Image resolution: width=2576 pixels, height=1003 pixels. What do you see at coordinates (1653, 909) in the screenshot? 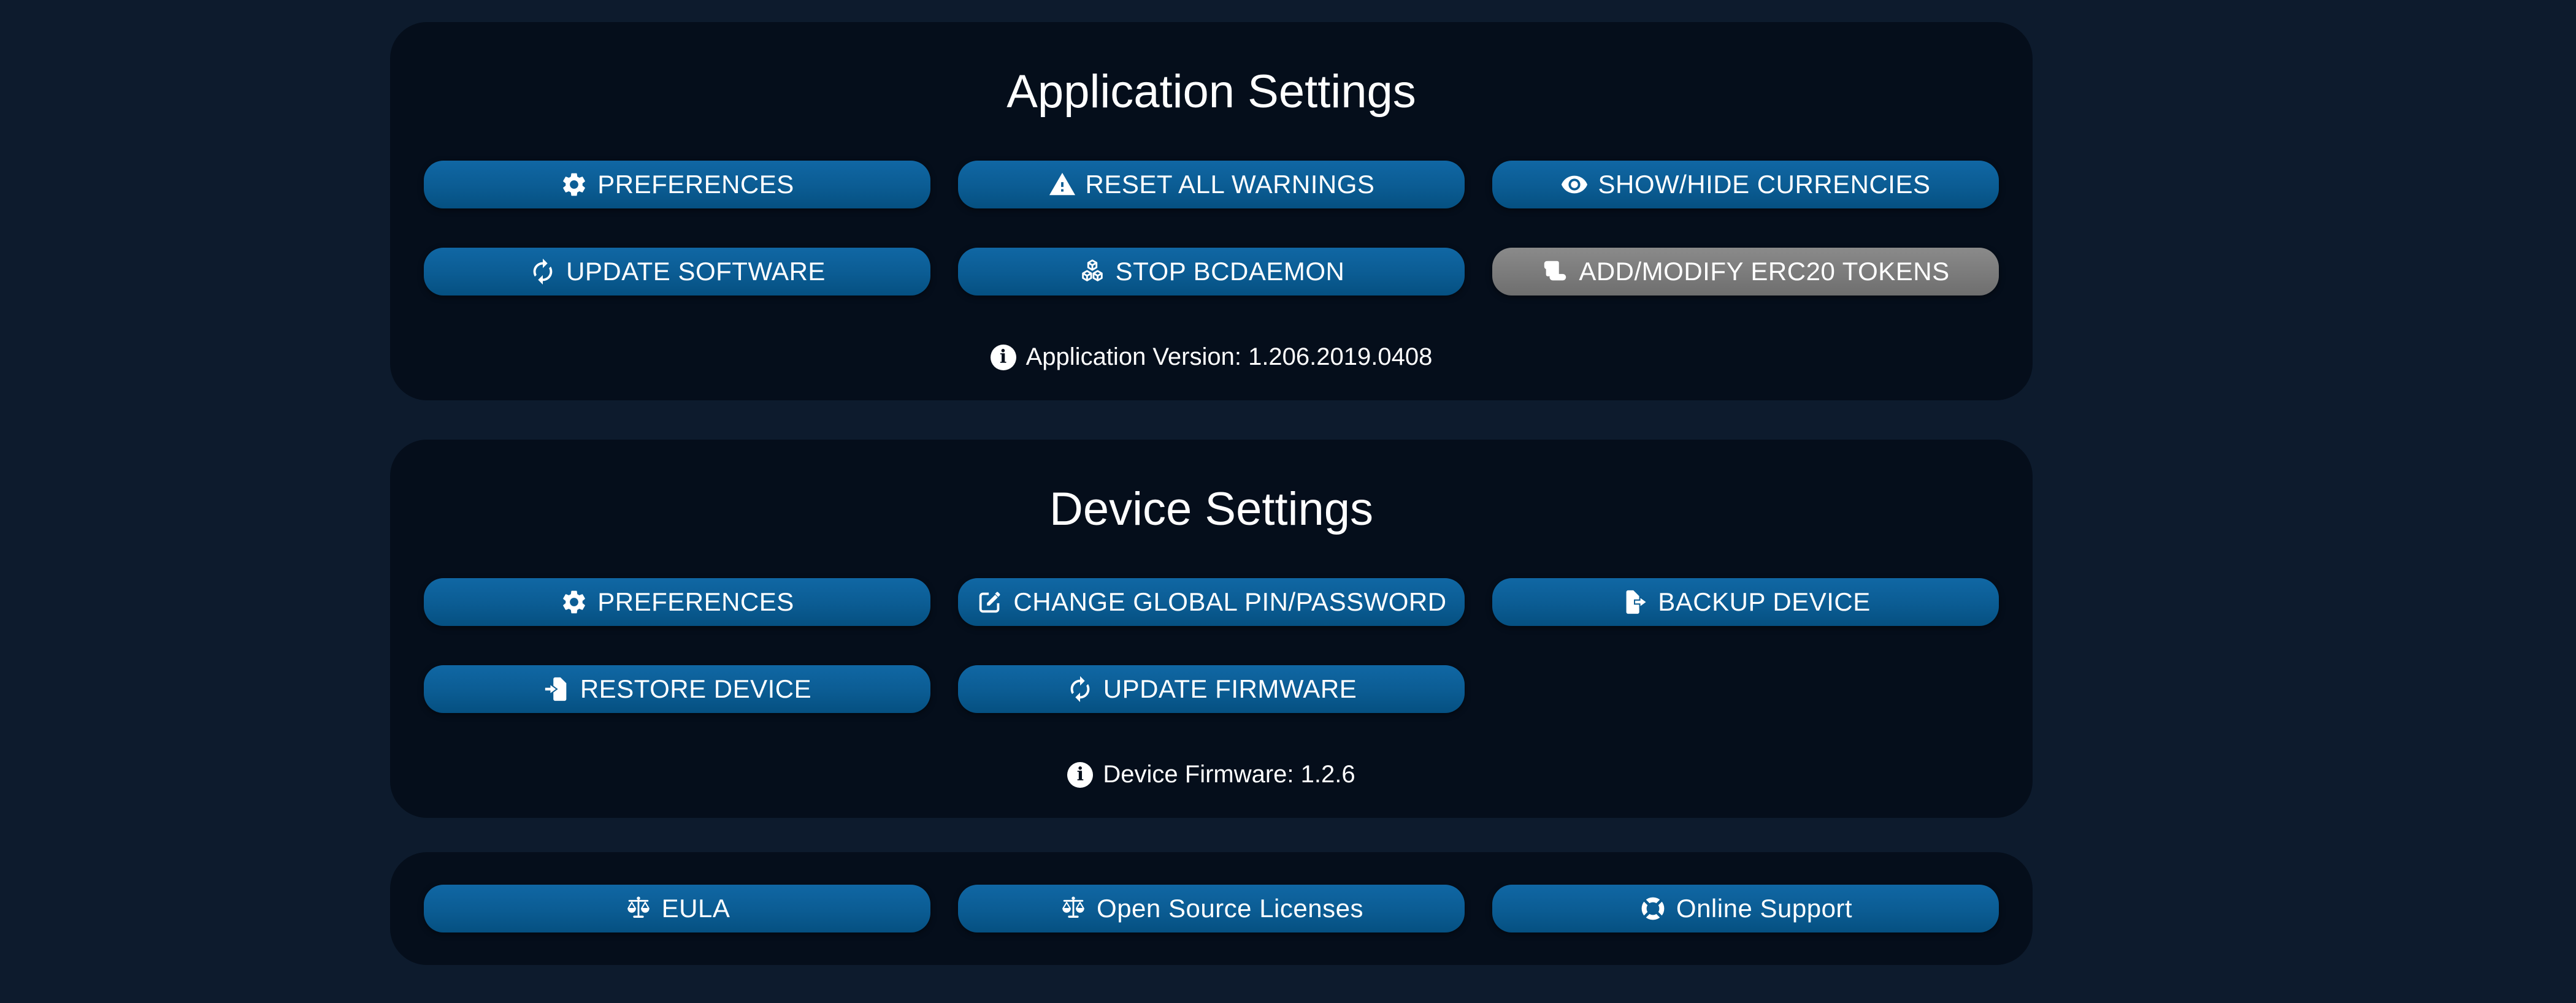
I see `life-ring-icon` at bounding box center [1653, 909].